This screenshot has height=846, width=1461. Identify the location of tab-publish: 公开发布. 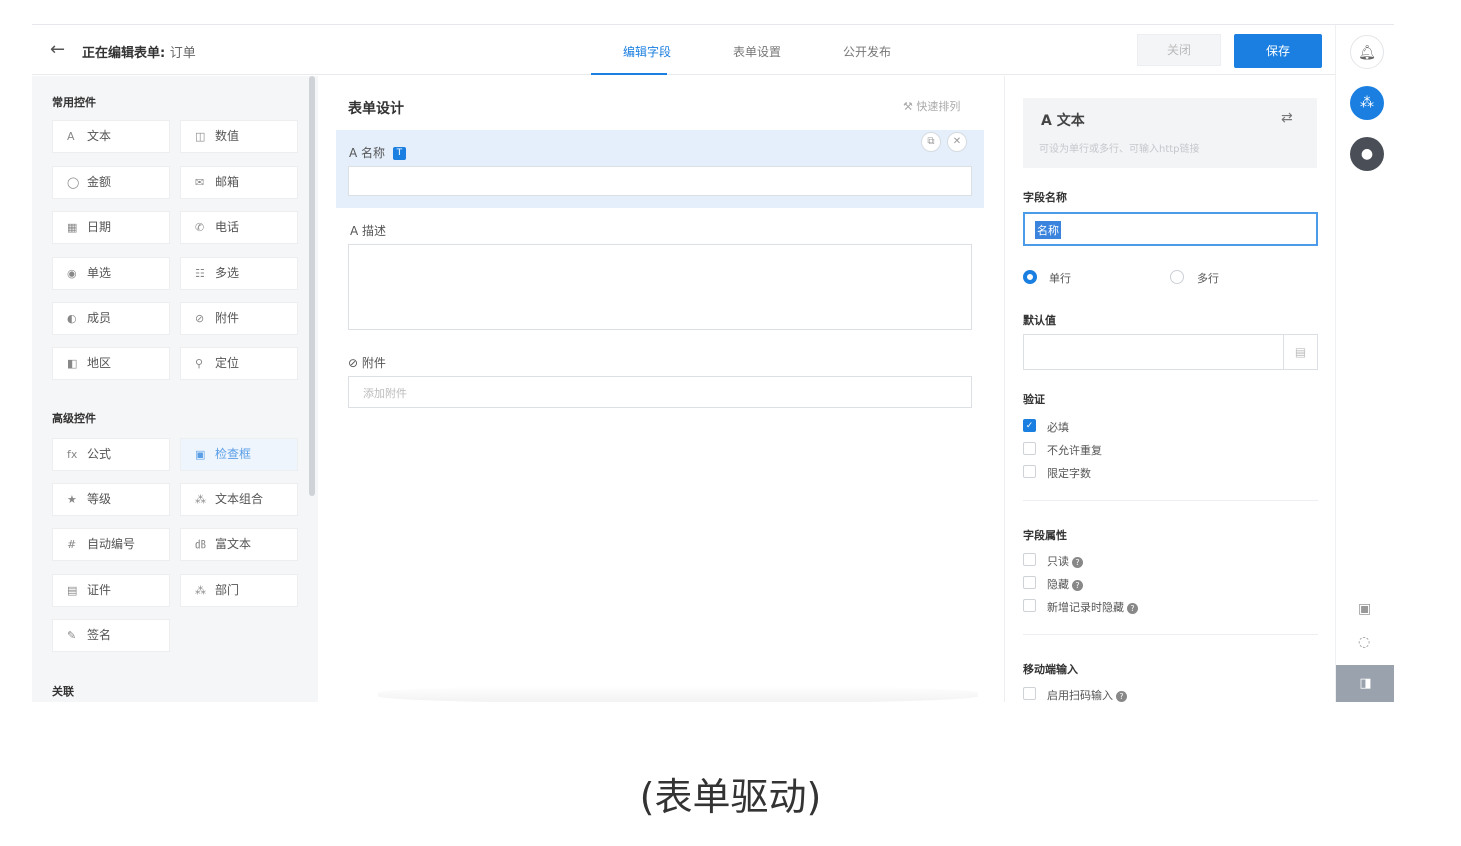
(867, 50).